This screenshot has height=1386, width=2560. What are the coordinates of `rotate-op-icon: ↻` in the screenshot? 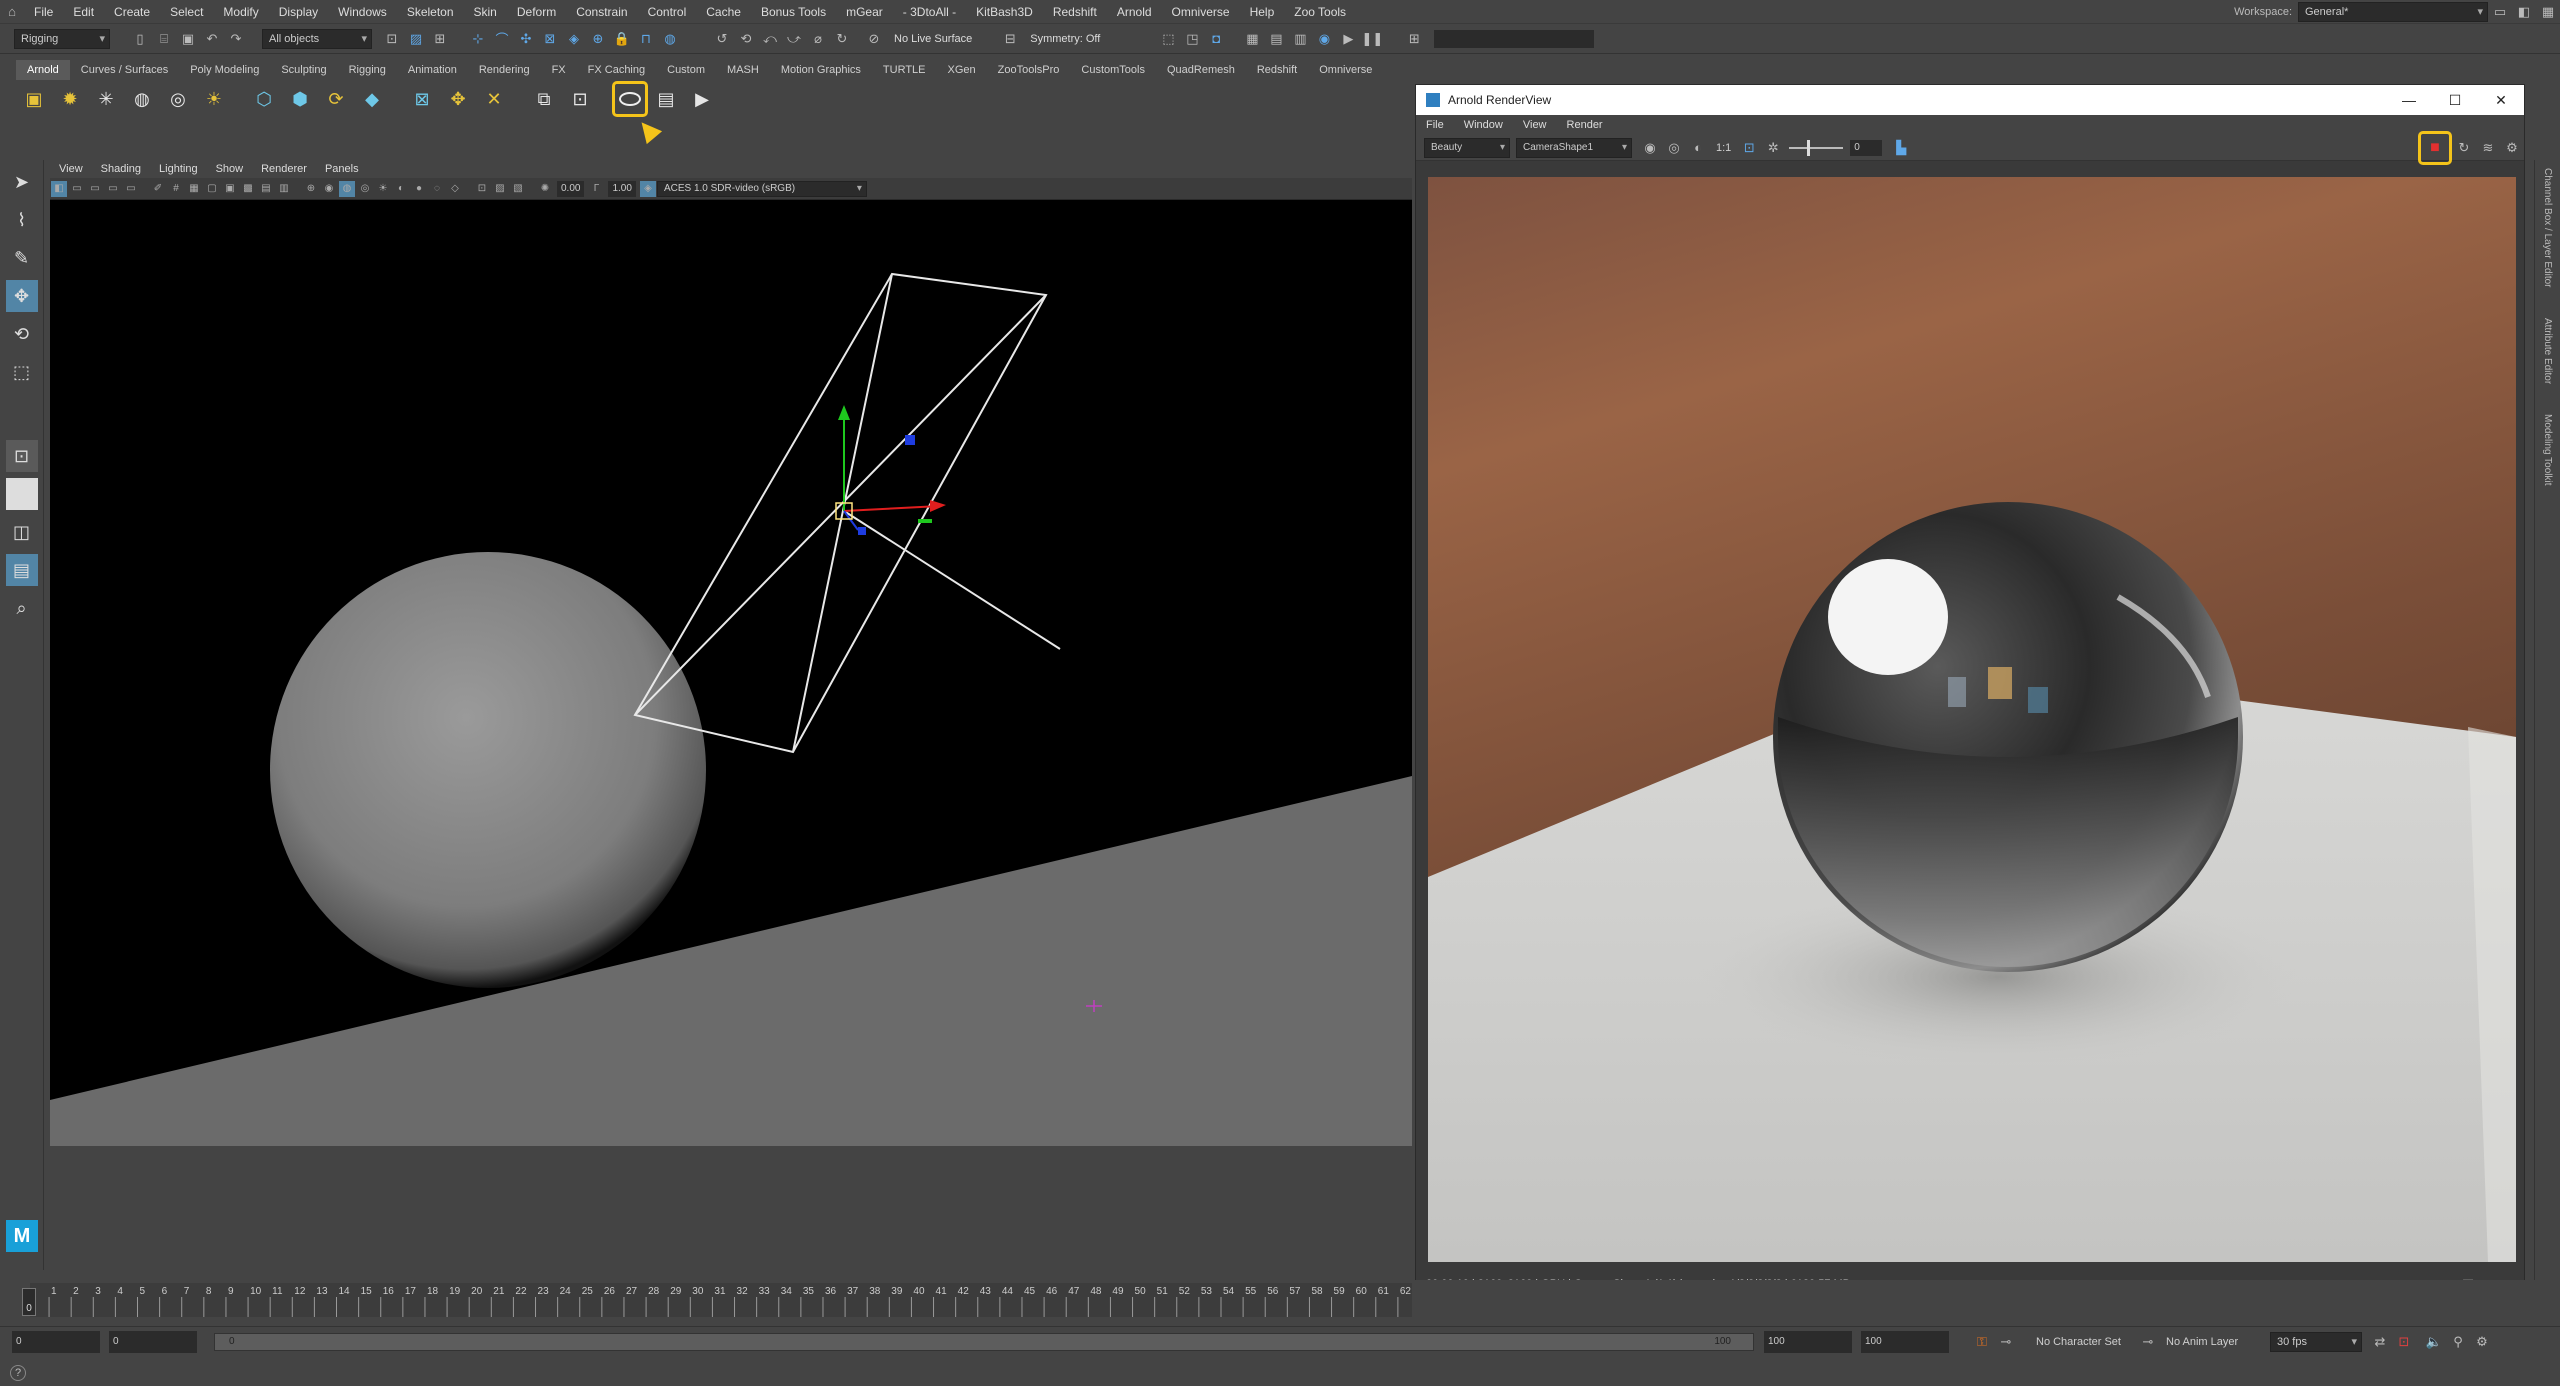 It's located at (842, 39).